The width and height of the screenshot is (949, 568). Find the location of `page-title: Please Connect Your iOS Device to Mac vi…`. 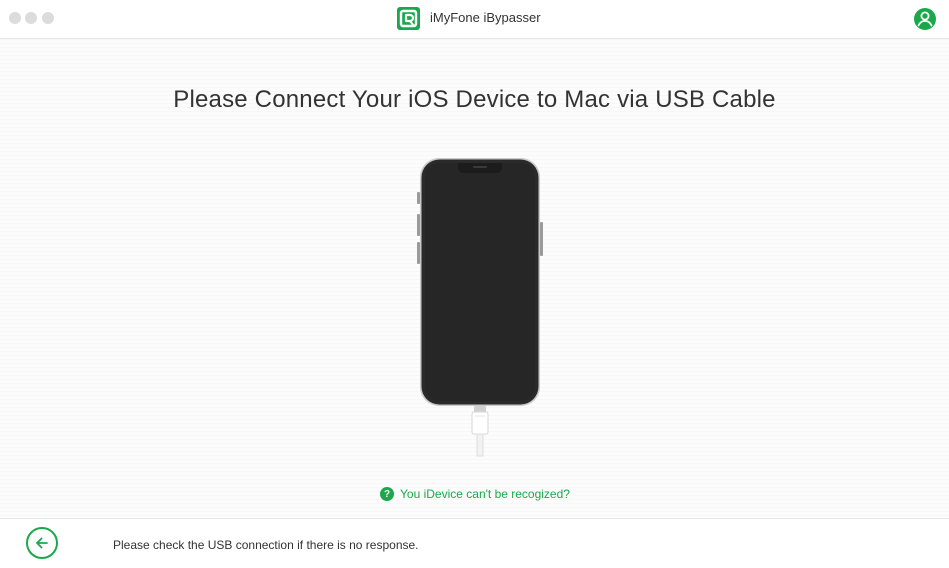

page-title: Please Connect Your iOS Device to Mac vi… is located at coordinates (474, 99).